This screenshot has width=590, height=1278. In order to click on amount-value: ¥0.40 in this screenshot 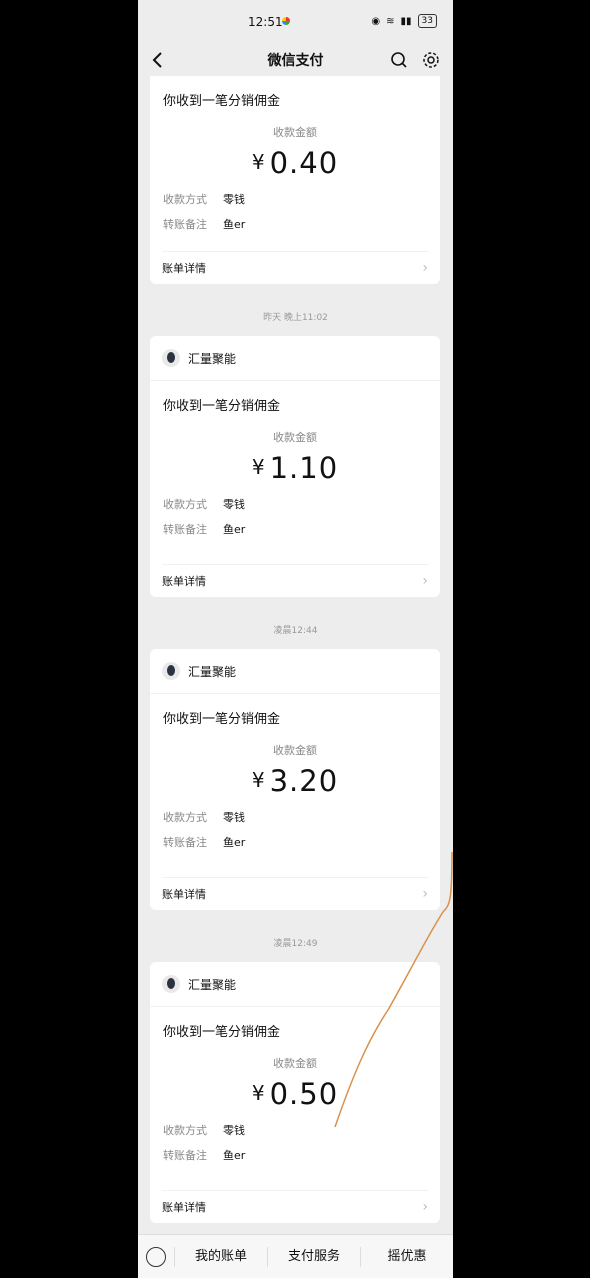, I will do `click(295, 163)`.